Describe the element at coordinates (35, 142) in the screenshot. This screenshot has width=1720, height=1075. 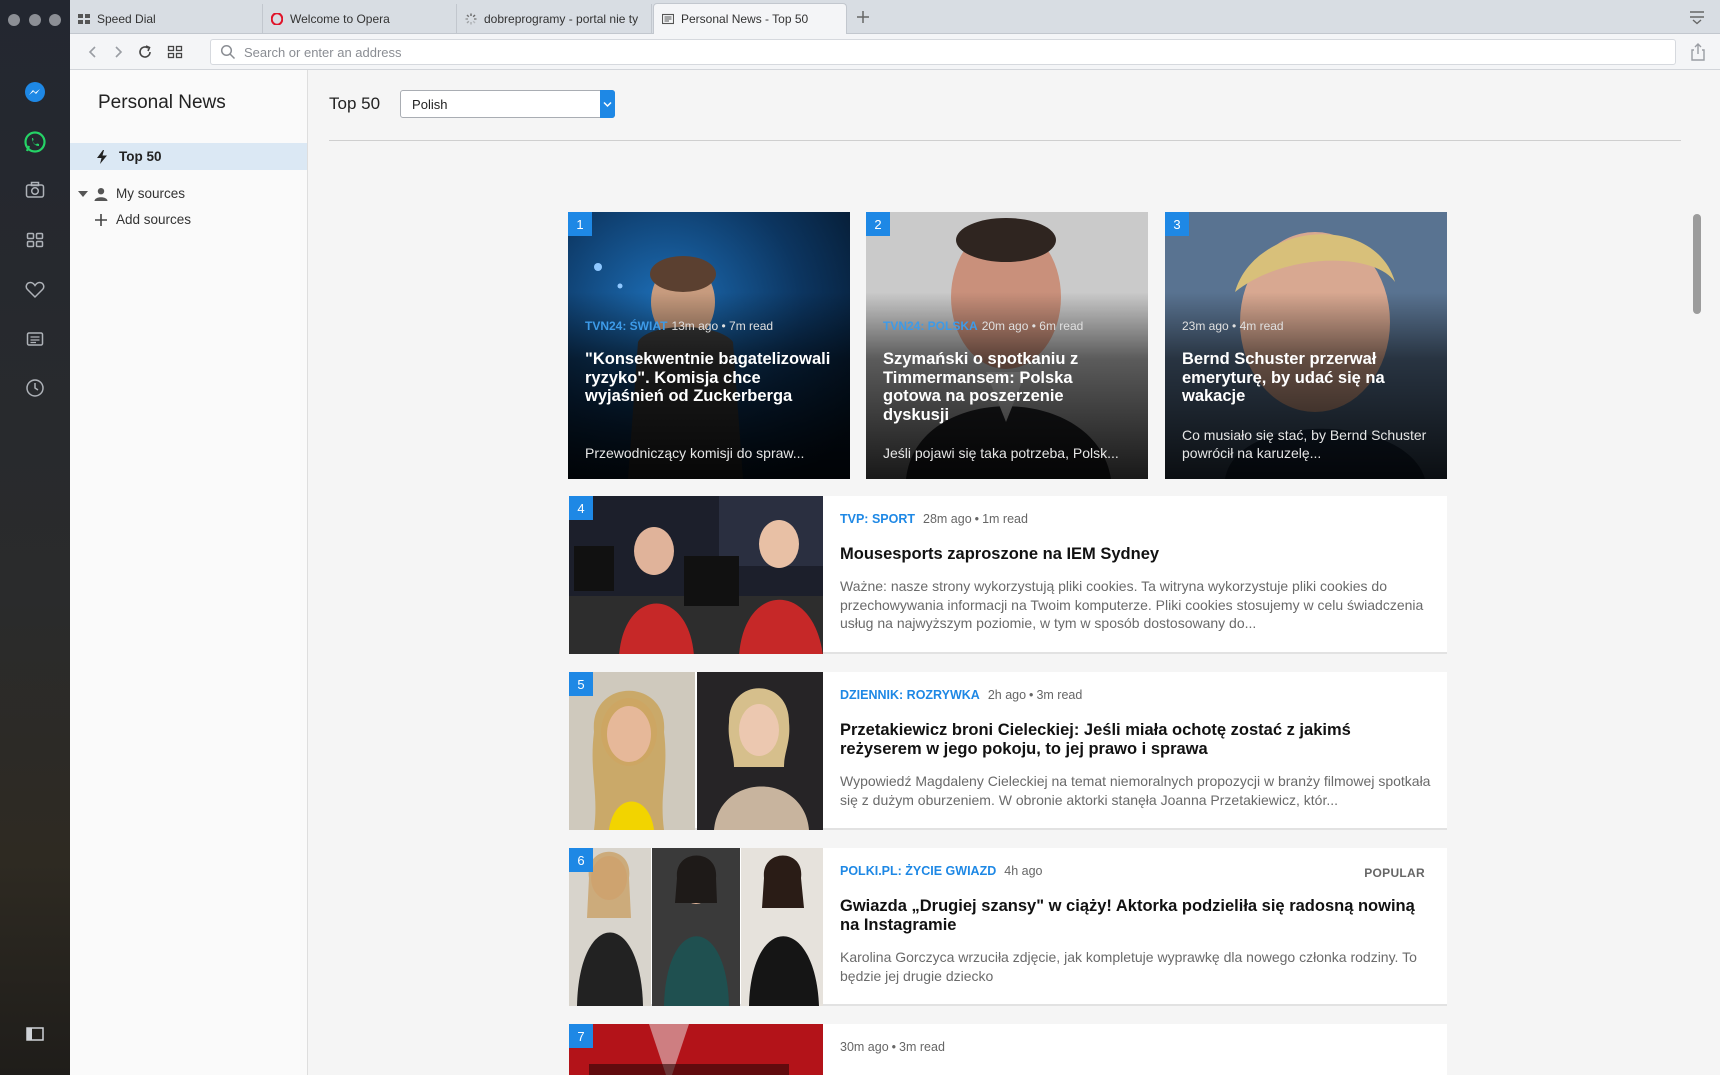
I see `whatsapp-icon` at that location.